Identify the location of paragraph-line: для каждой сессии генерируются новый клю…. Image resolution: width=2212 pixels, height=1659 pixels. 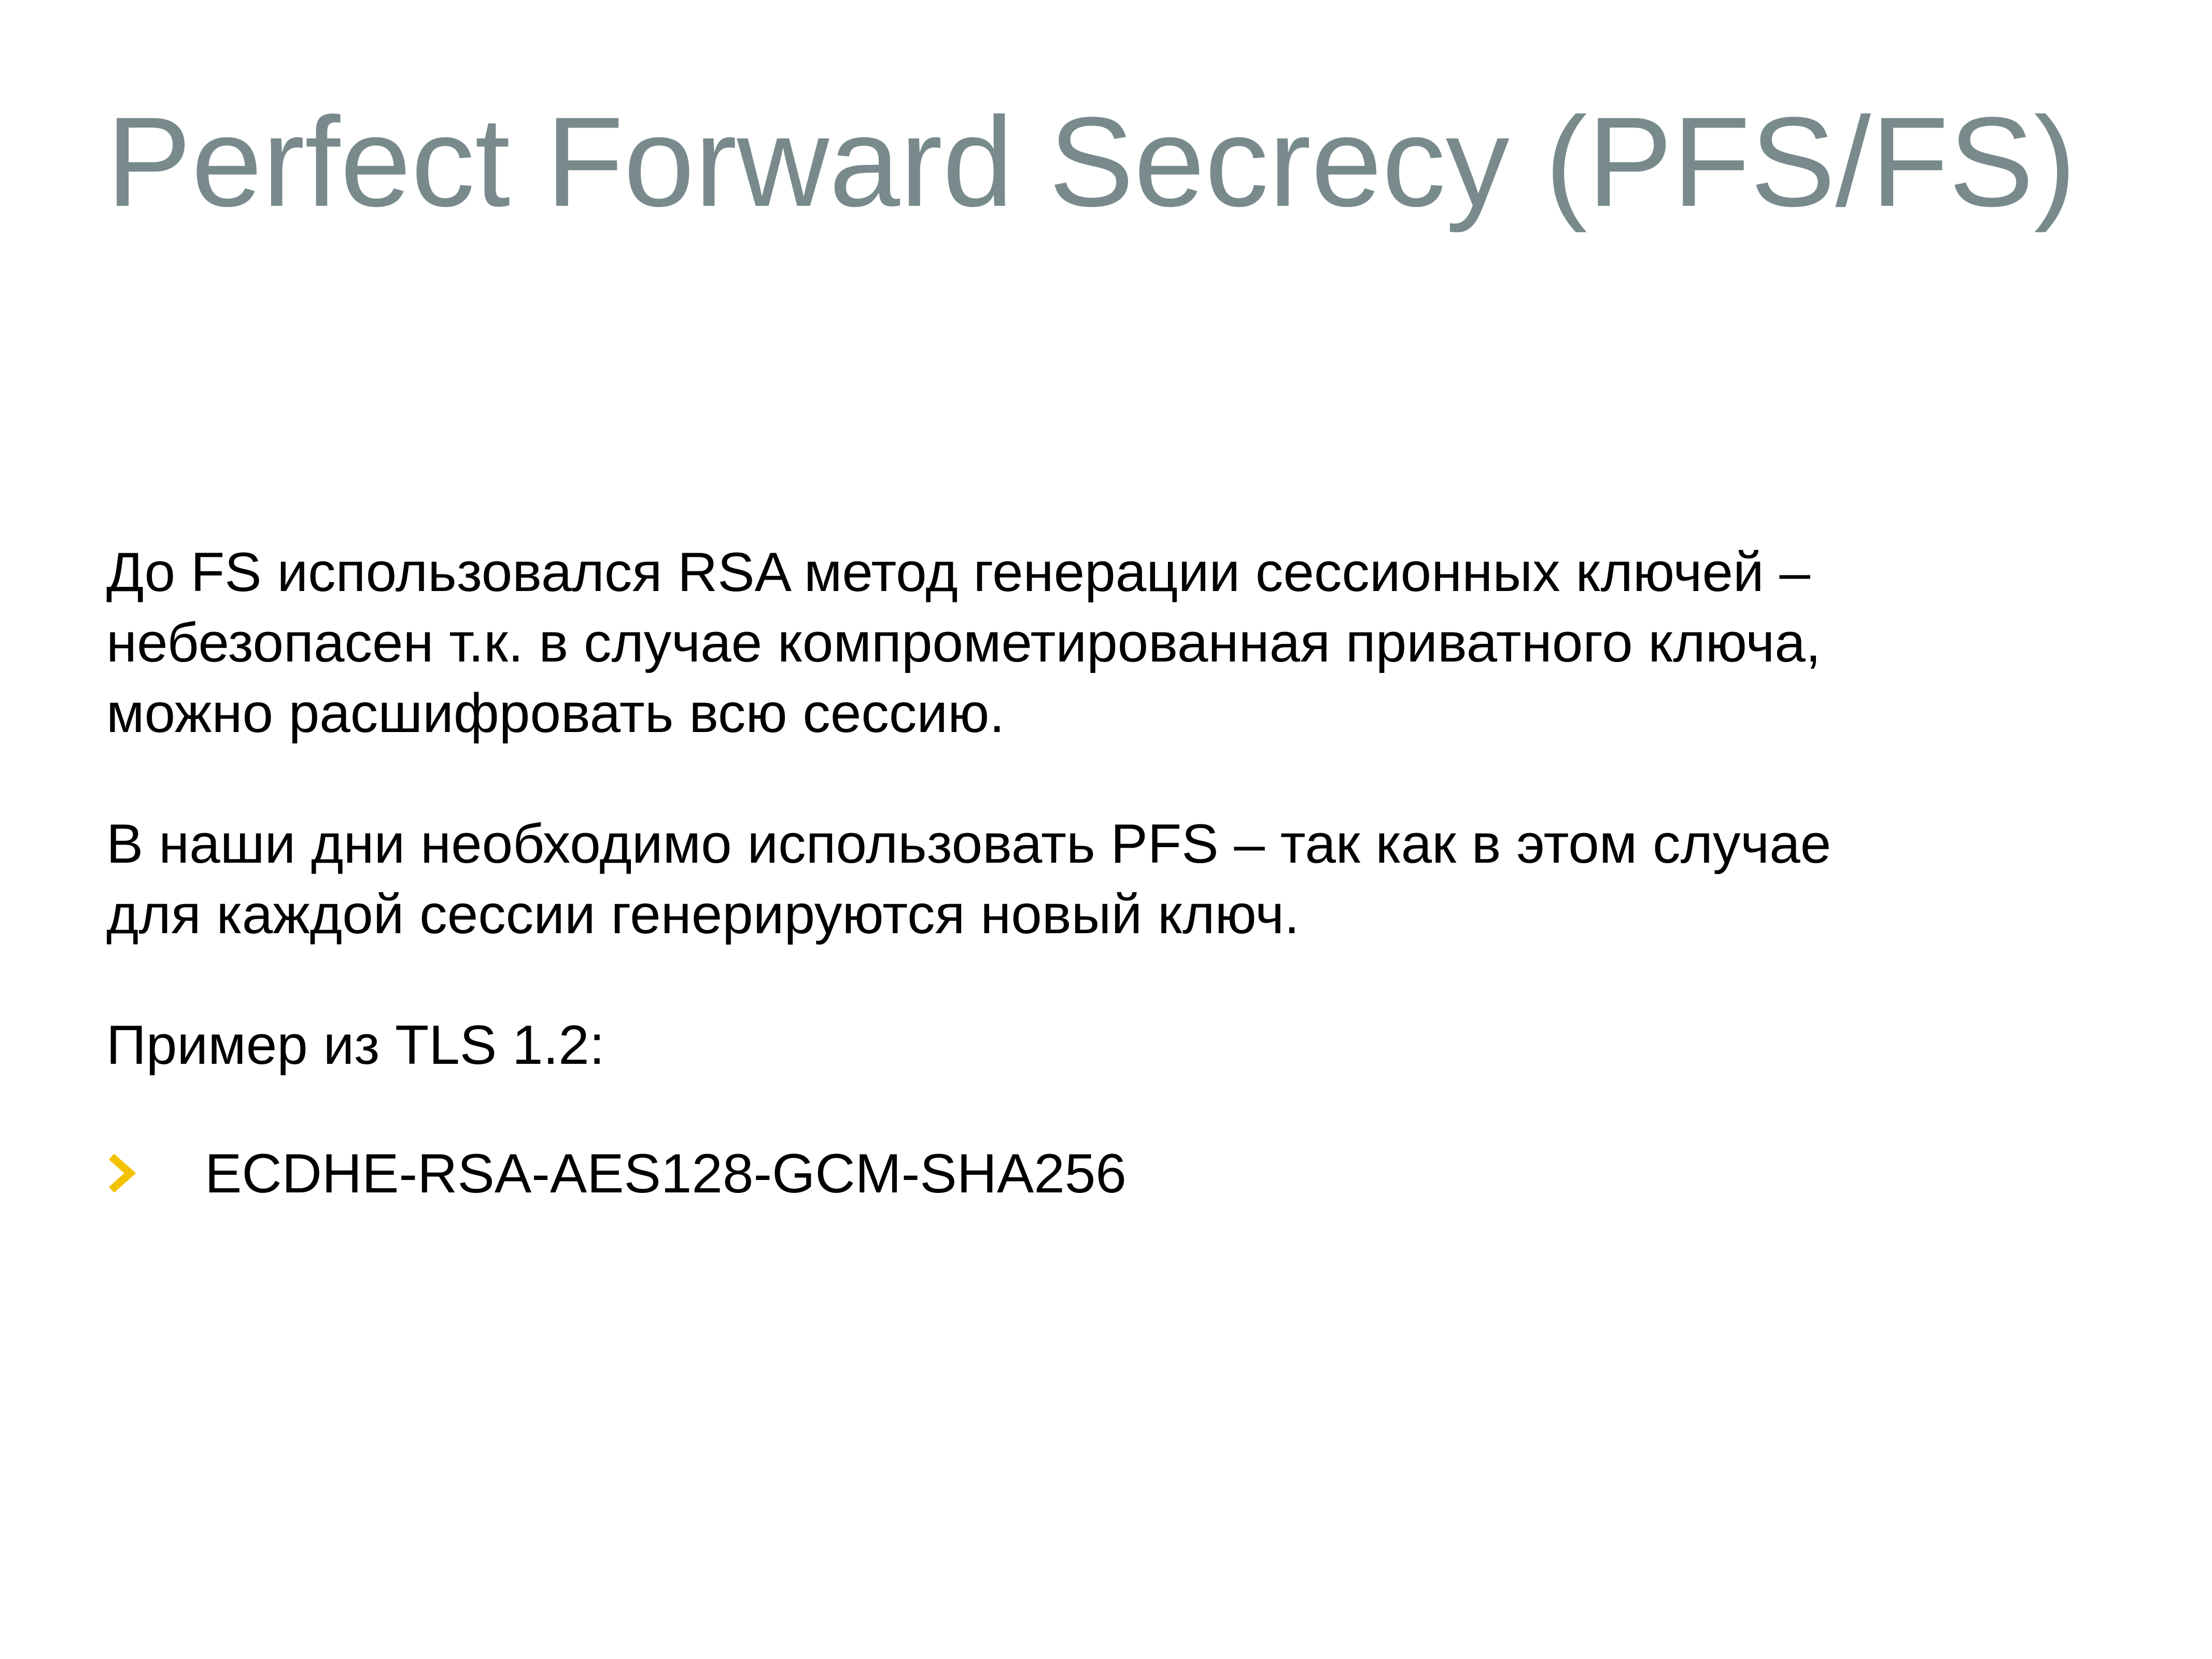
(703, 914).